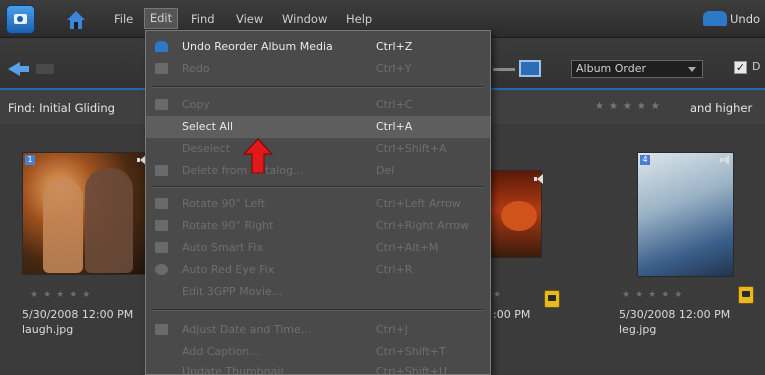  I want to click on menu-item-delete-from-catalog: Delete from Catalog... Del, so click(318, 171).